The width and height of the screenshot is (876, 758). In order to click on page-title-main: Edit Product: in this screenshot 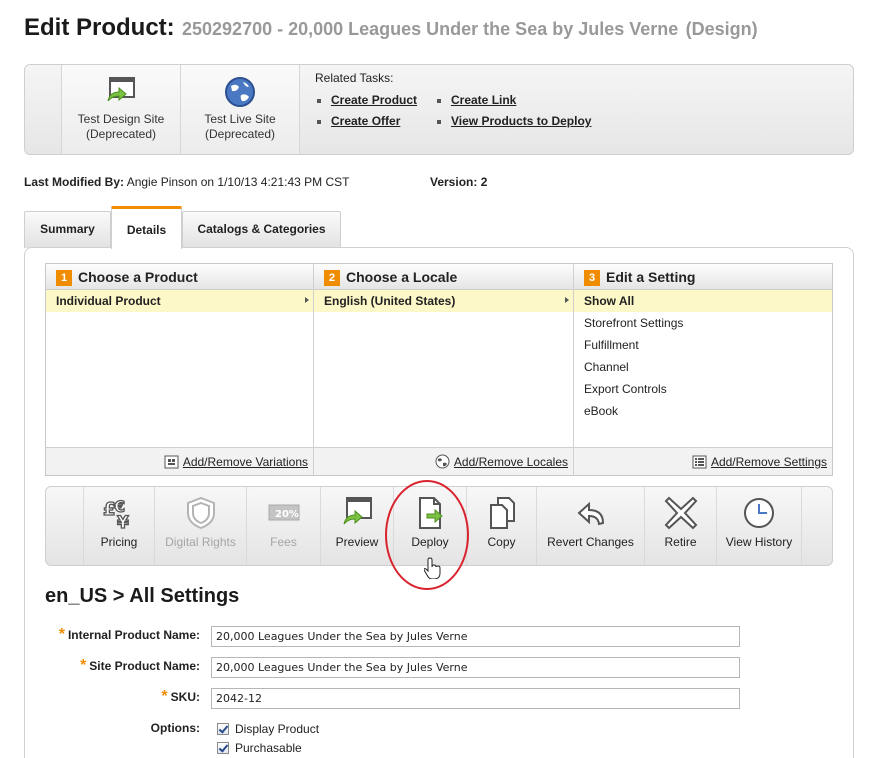, I will do `click(99, 27)`.